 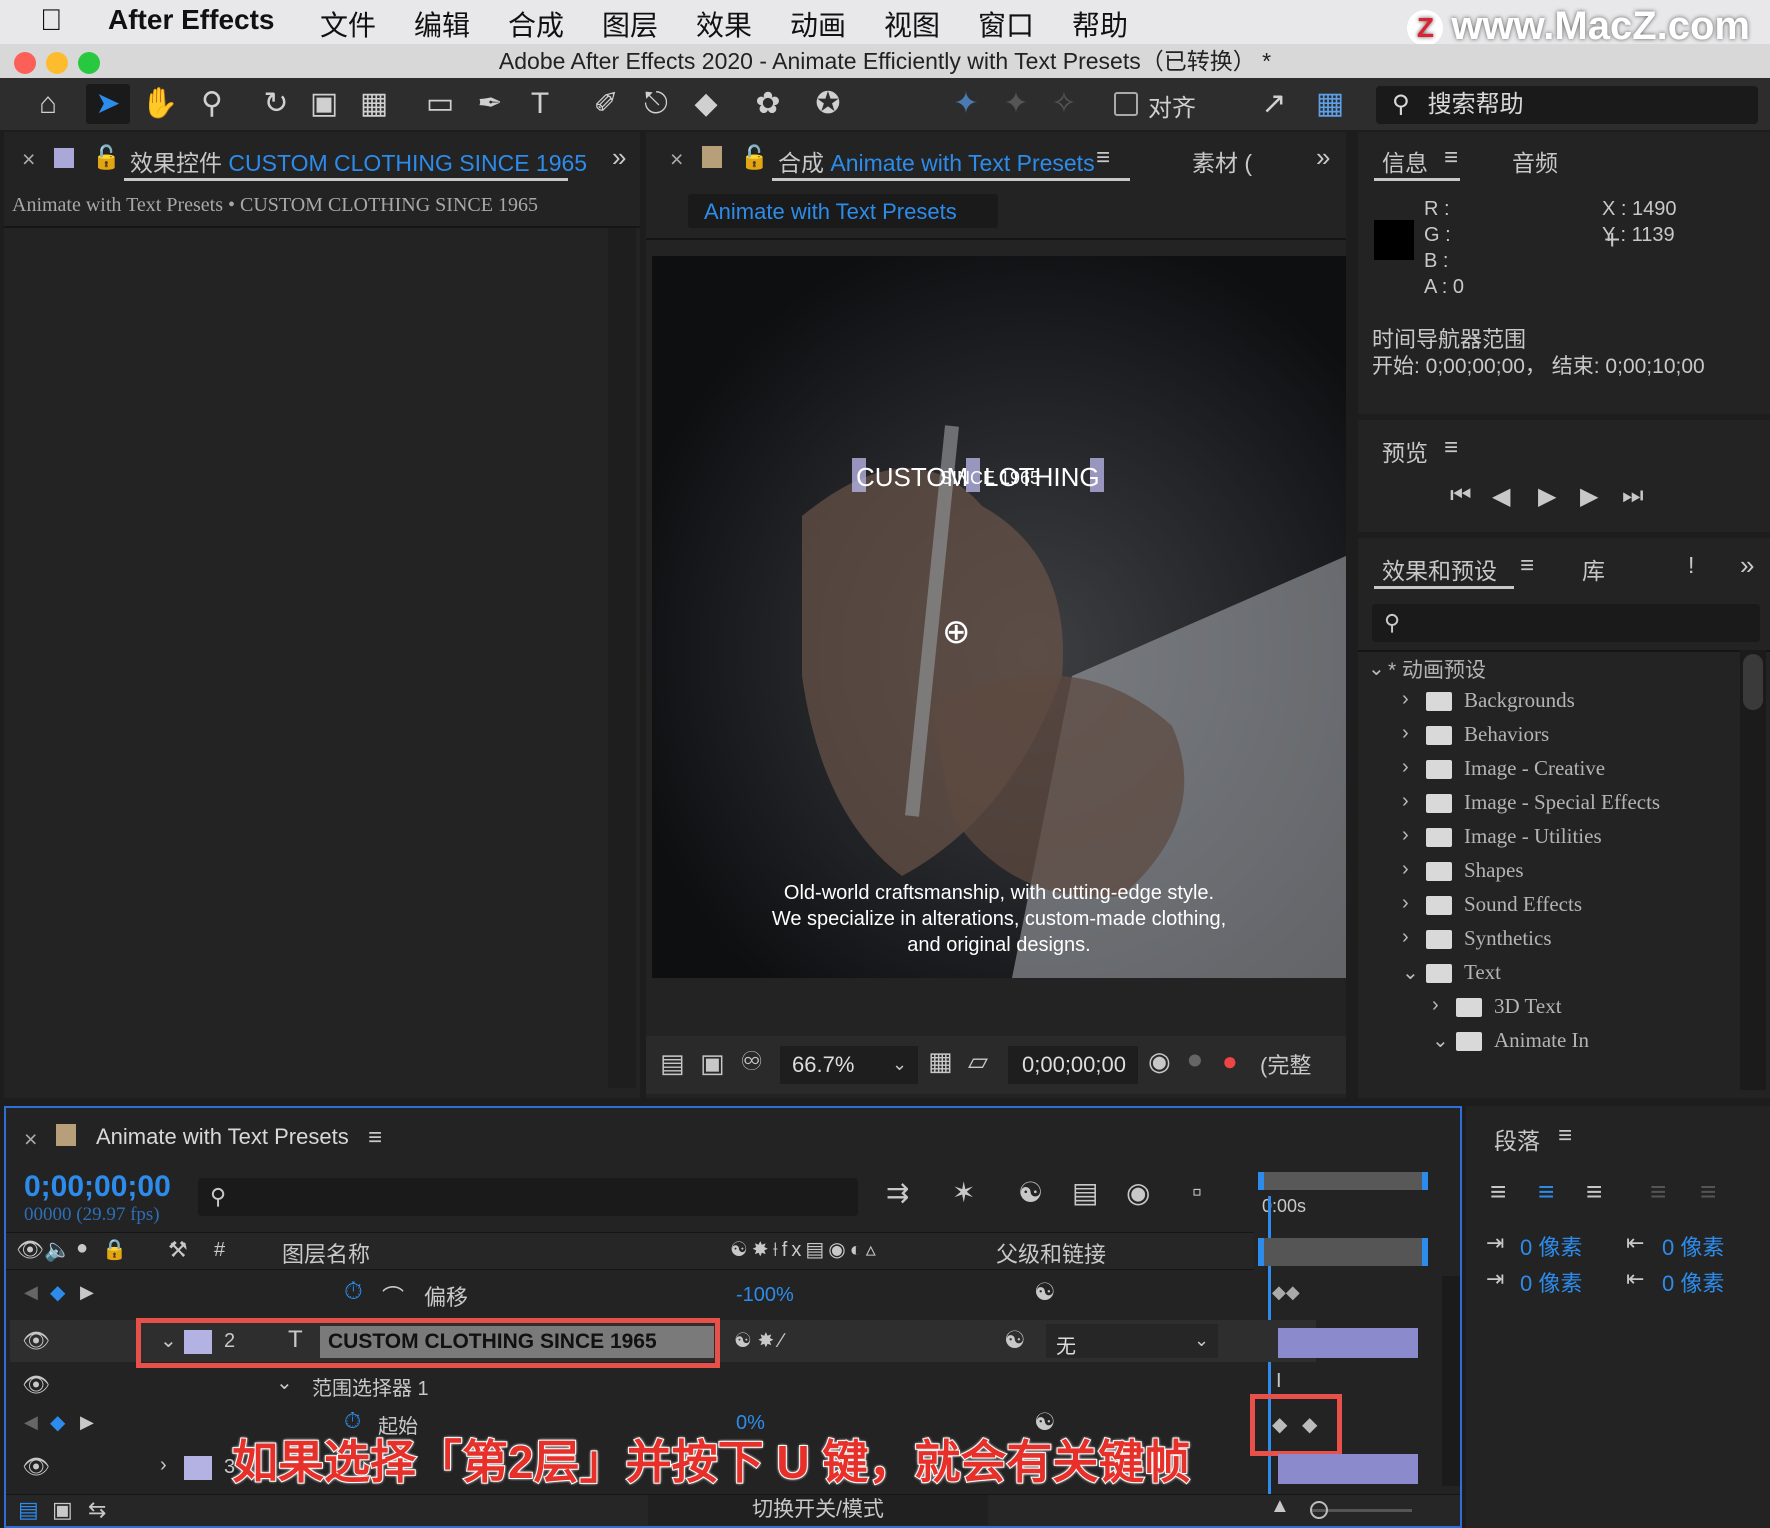 What do you see at coordinates (966, 104) in the screenshot?
I see `local-axis-icon: ✦` at bounding box center [966, 104].